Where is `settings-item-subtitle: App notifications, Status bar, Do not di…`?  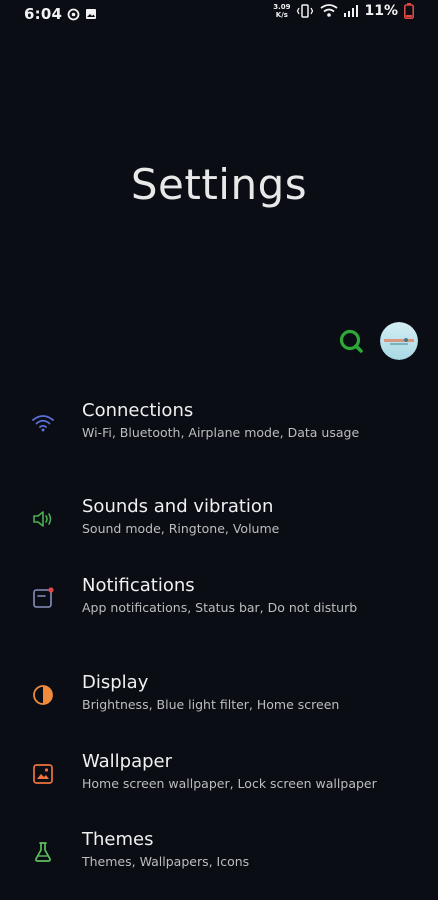
settings-item-subtitle: App notifications, Status bar, Do not di… is located at coordinates (220, 607).